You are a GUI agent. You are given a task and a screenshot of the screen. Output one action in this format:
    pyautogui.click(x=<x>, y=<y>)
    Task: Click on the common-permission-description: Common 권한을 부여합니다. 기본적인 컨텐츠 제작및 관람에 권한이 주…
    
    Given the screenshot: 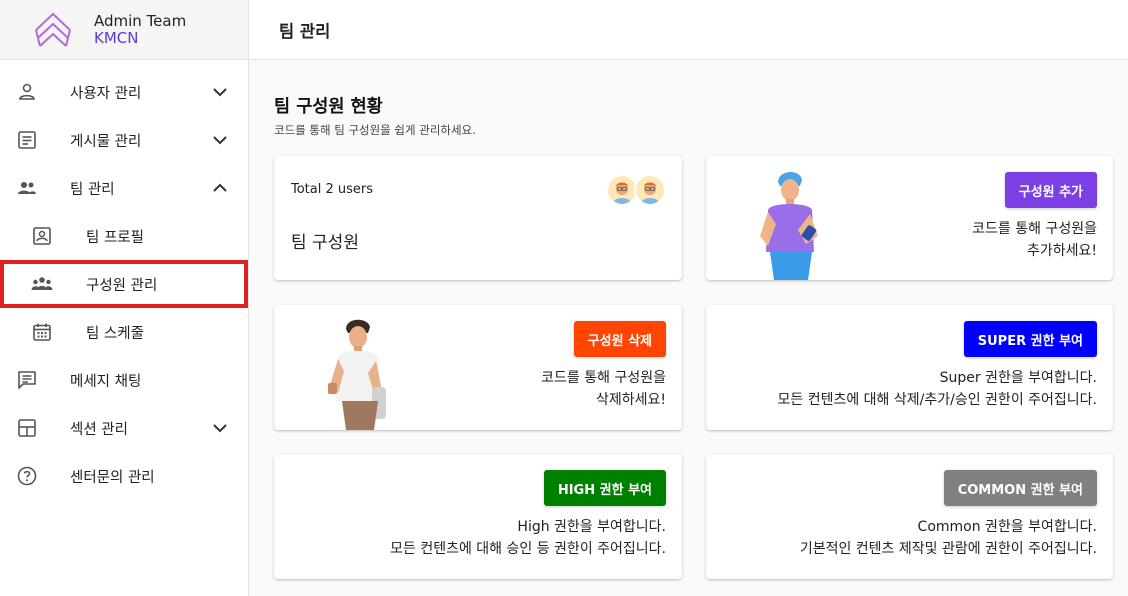 What is the action you would take?
    pyautogui.click(x=948, y=538)
    